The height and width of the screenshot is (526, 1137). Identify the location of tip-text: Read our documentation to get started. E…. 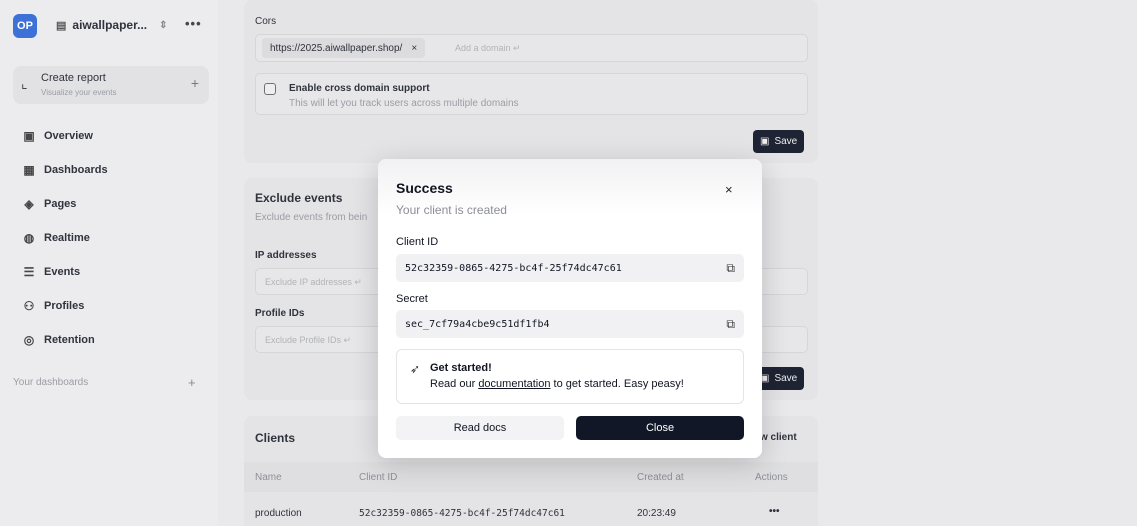
(557, 384).